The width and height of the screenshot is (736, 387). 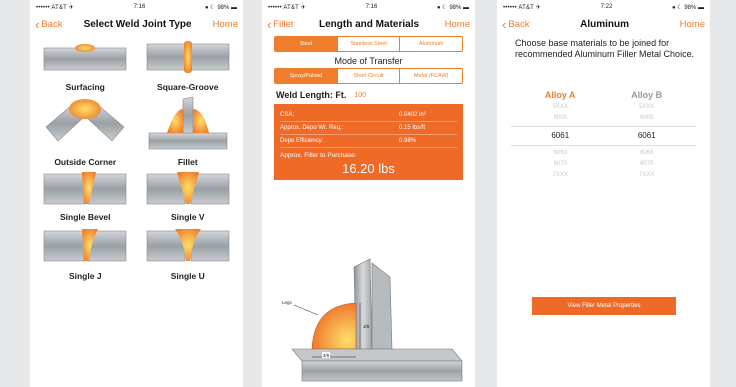 I want to click on joint-square-groove: Square-Groove, so click(x=188, y=65).